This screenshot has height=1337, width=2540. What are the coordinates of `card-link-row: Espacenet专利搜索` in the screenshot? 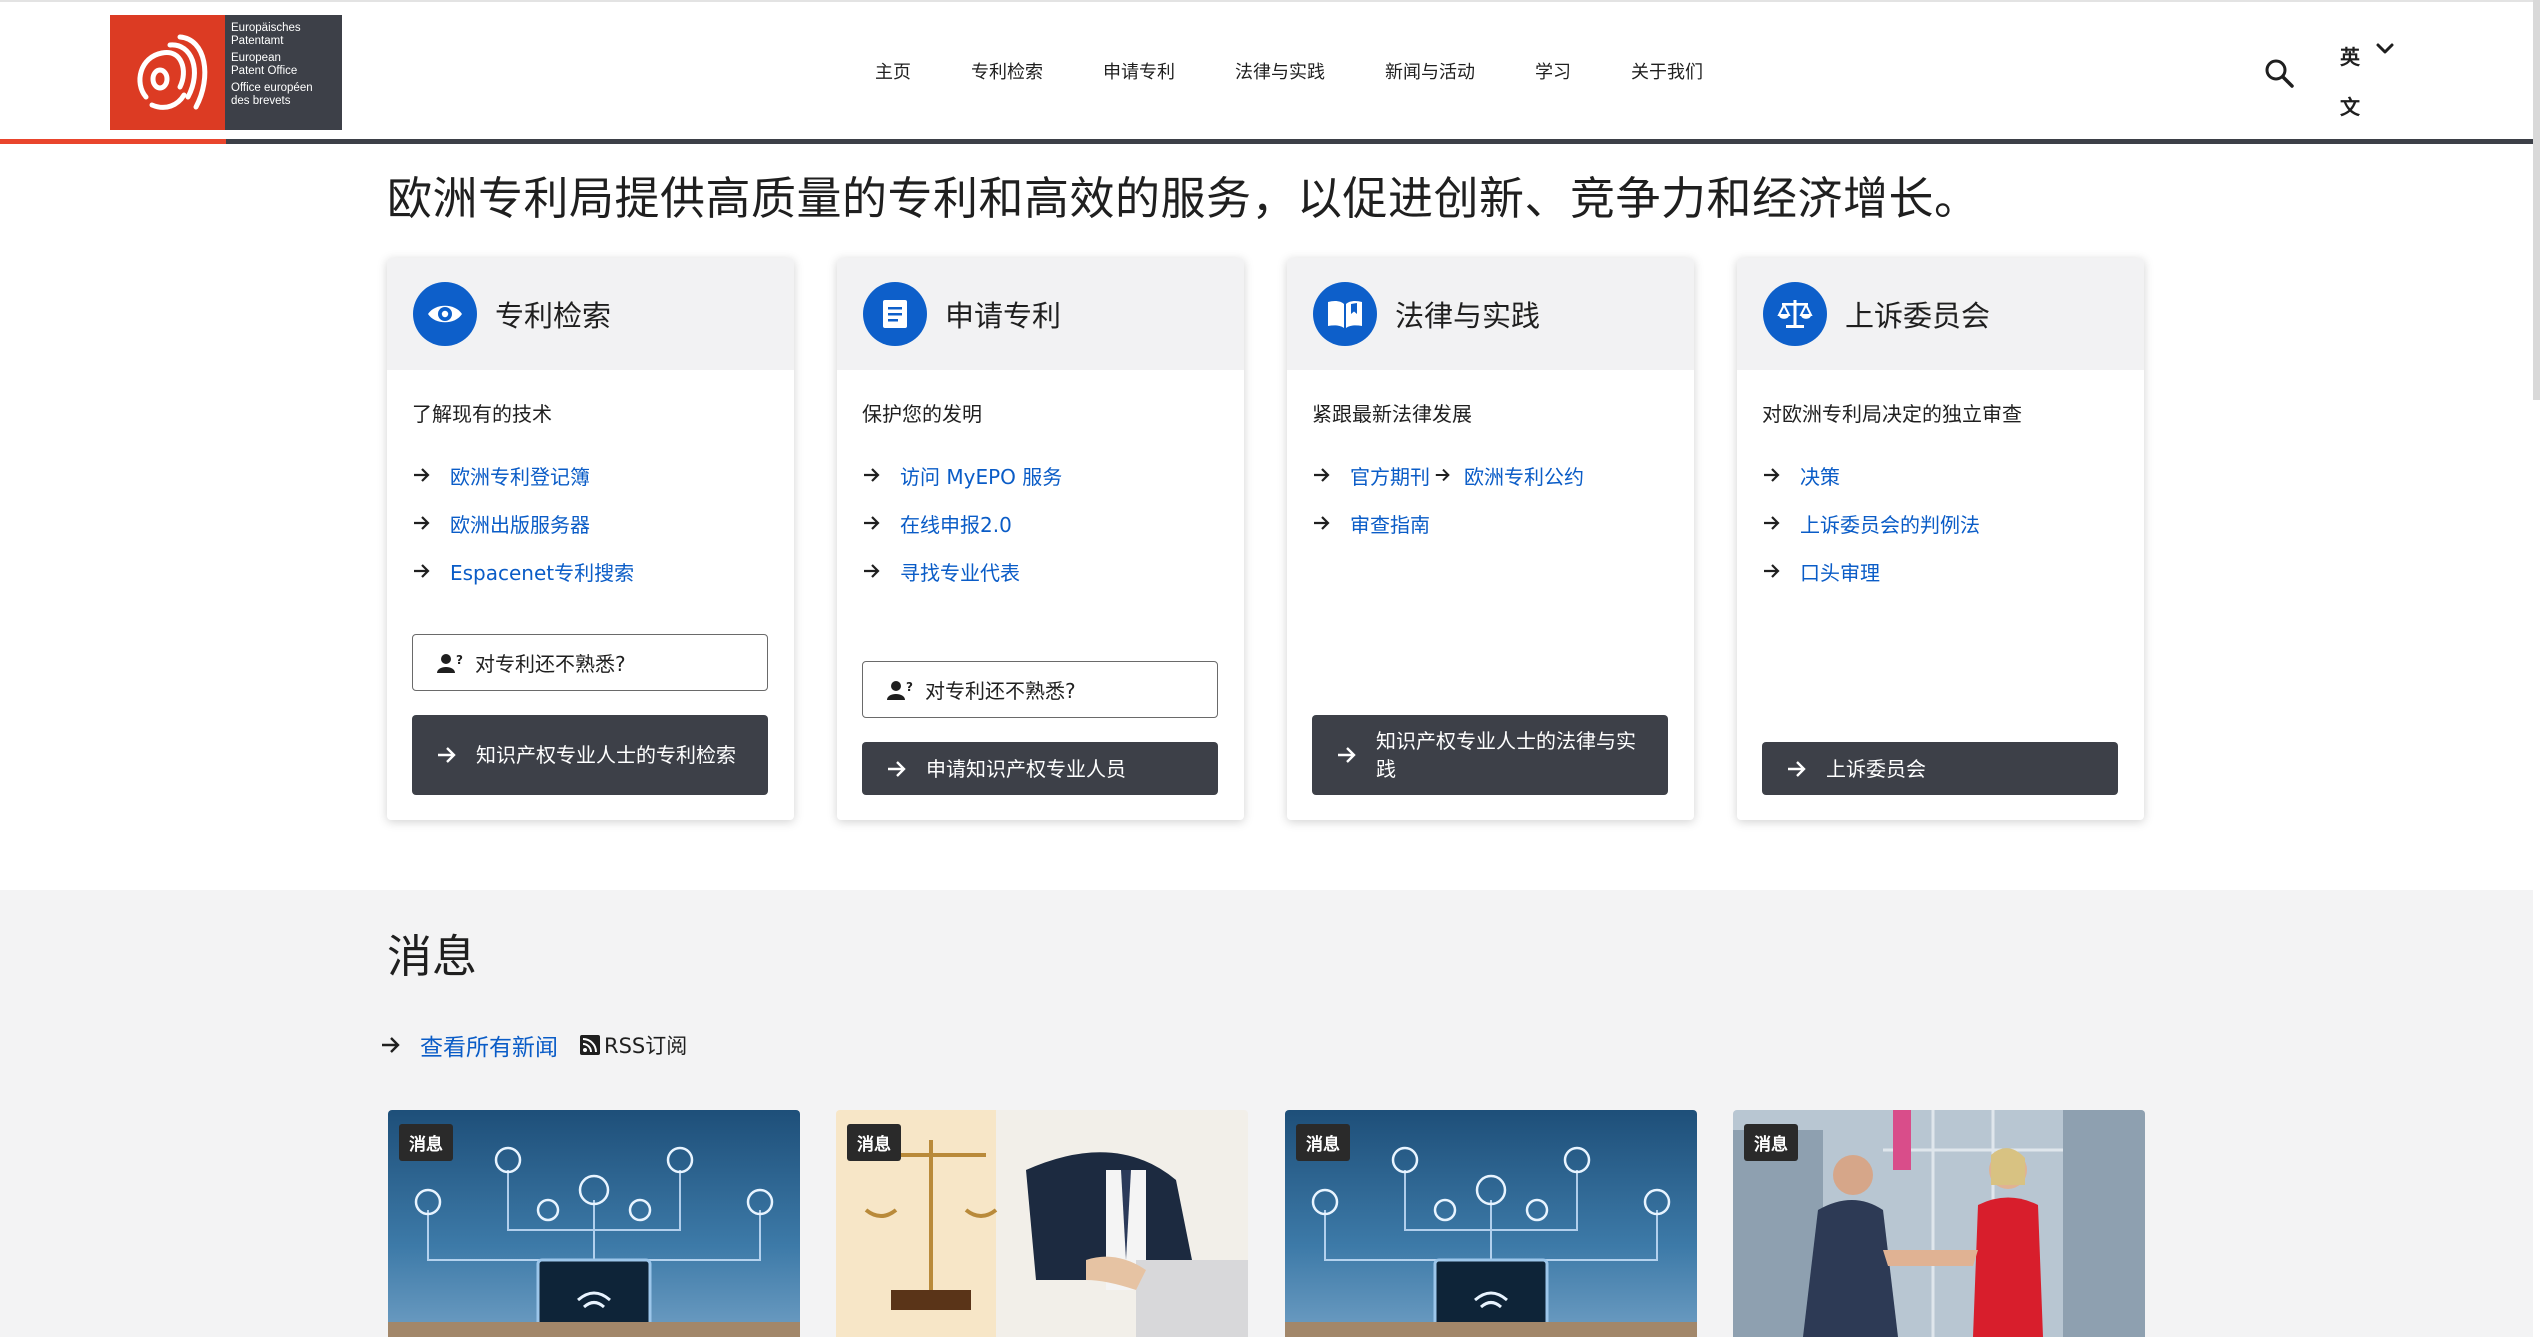 It's located at (590, 571).